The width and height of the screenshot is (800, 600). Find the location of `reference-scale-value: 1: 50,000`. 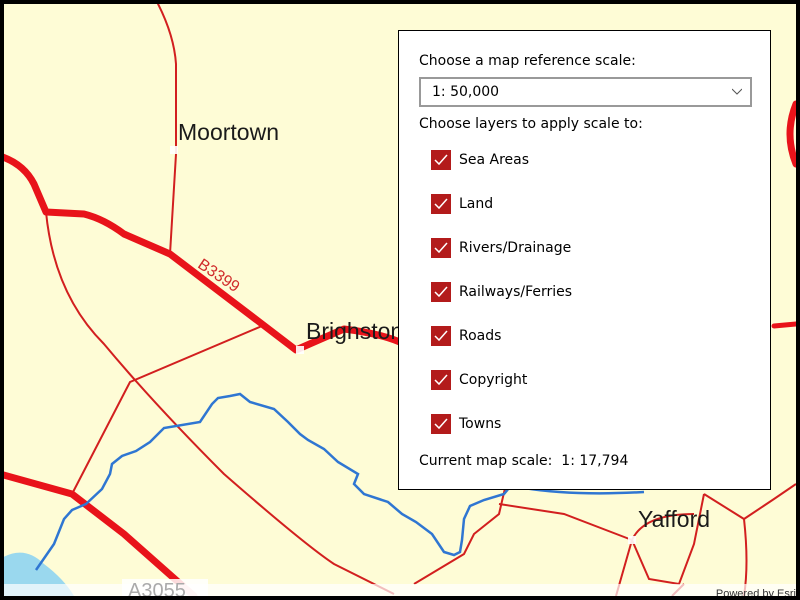

reference-scale-value: 1: 50,000 is located at coordinates (466, 92).